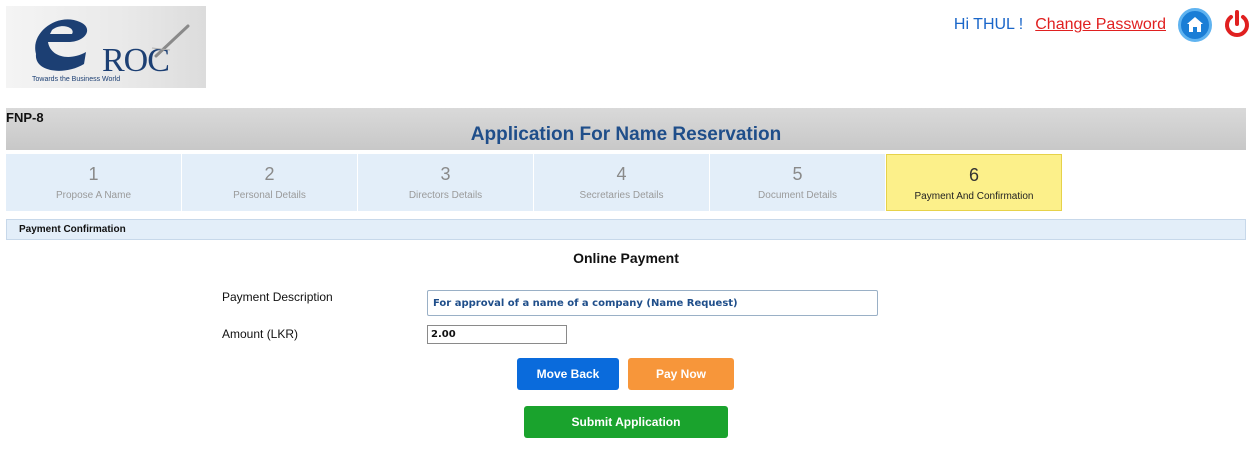 This screenshot has width=1252, height=462. I want to click on home-button, so click(1195, 25).